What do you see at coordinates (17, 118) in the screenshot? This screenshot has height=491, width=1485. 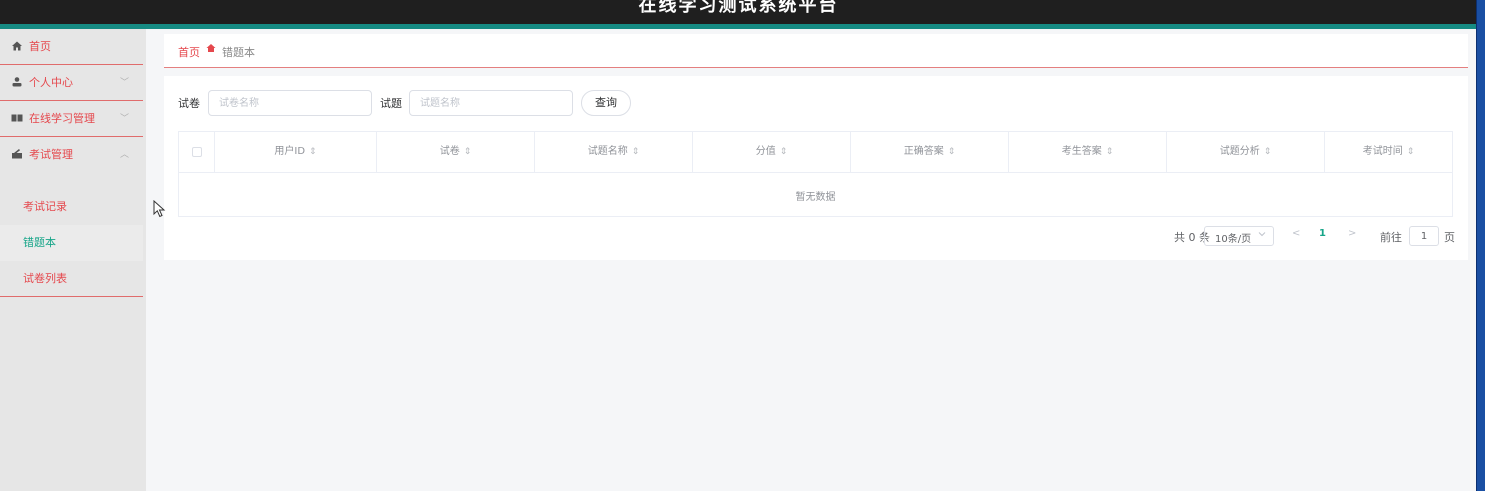 I see `book-icon` at bounding box center [17, 118].